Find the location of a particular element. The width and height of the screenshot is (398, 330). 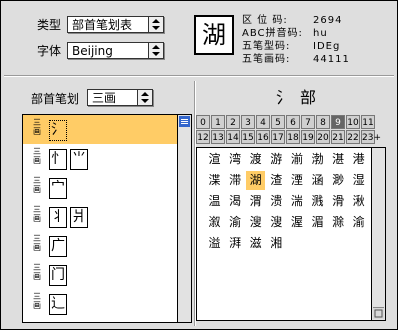

character-cell: 湛 is located at coordinates (338, 159).